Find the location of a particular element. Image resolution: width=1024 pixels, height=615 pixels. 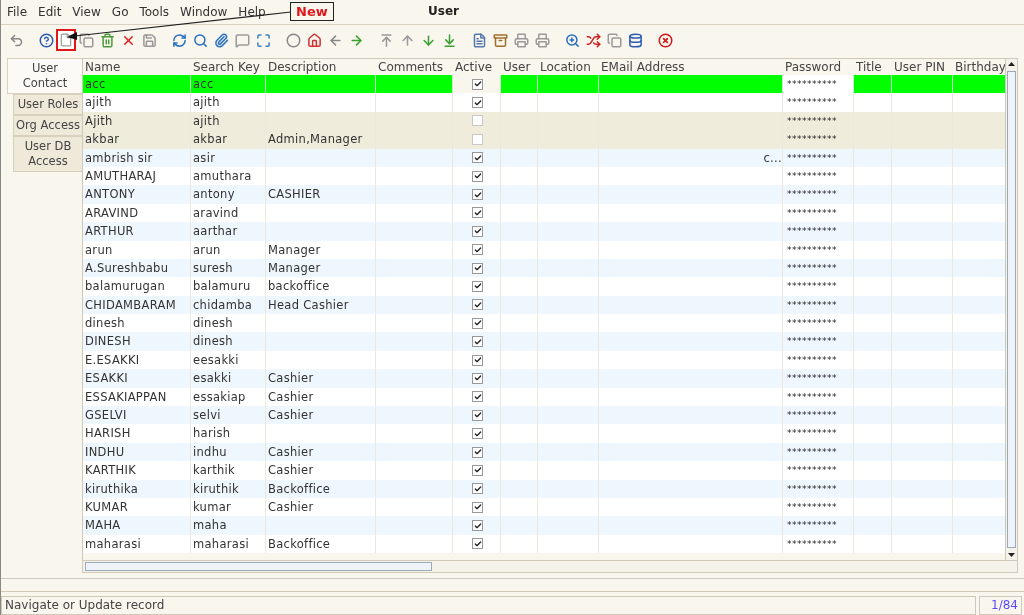

table-cell-text: ambrish sir is located at coordinates (119, 158).